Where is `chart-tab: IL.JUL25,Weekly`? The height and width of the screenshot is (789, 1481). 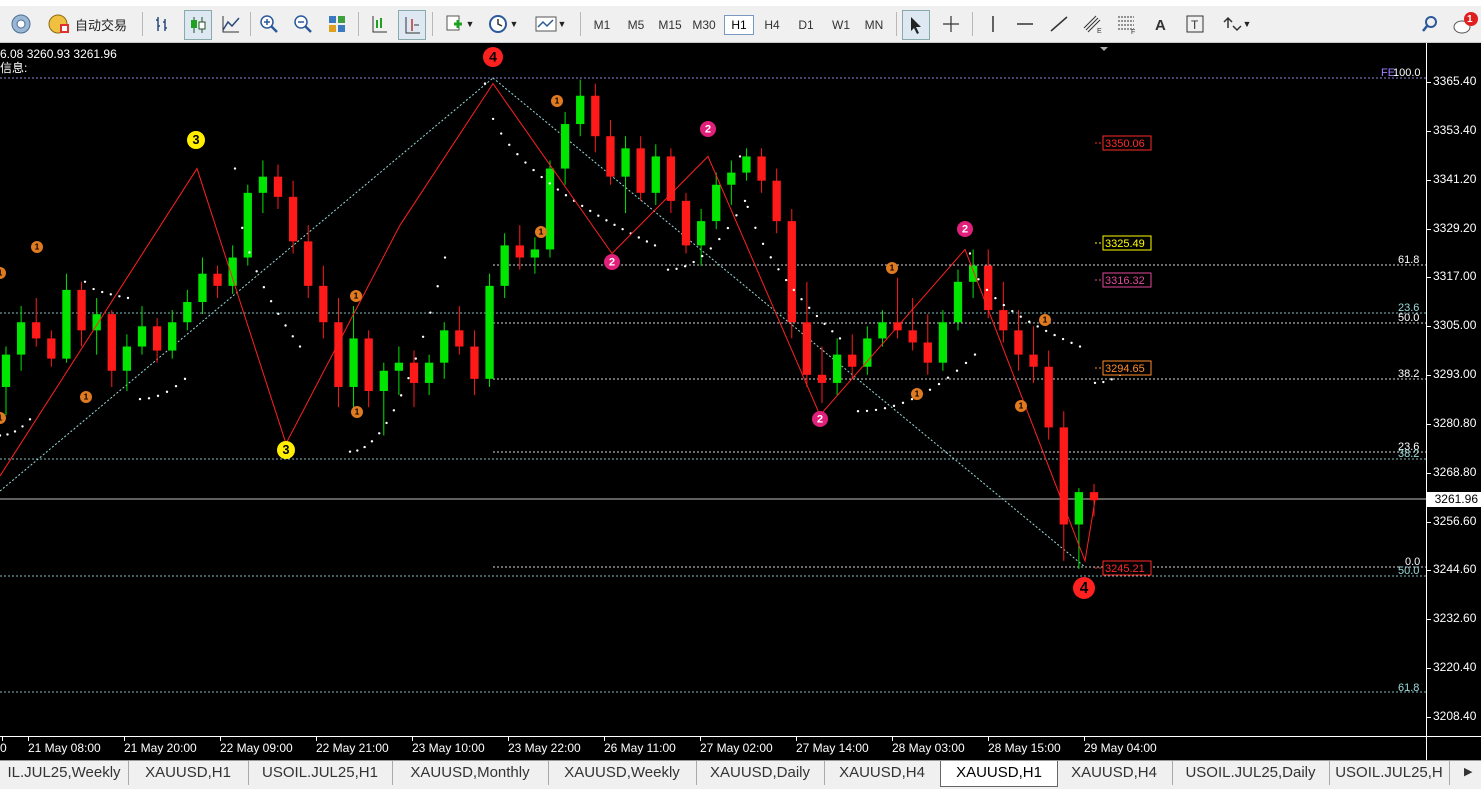 chart-tab: IL.JUL25,Weekly is located at coordinates (64, 773).